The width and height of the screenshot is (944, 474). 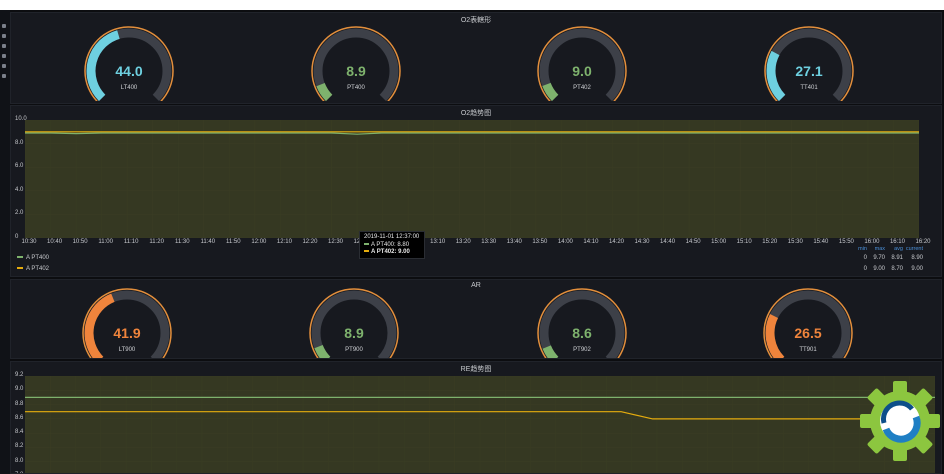 I want to click on sidebar, so click(x=5, y=242).